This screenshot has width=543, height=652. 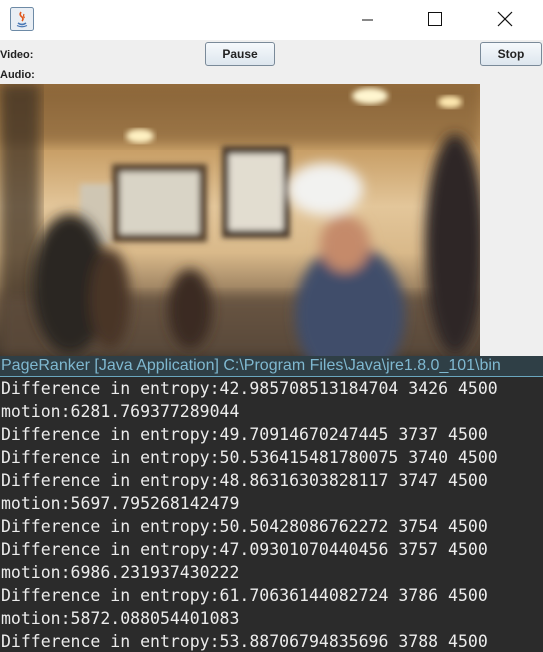 I want to click on title-bar, so click(x=271, y=20).